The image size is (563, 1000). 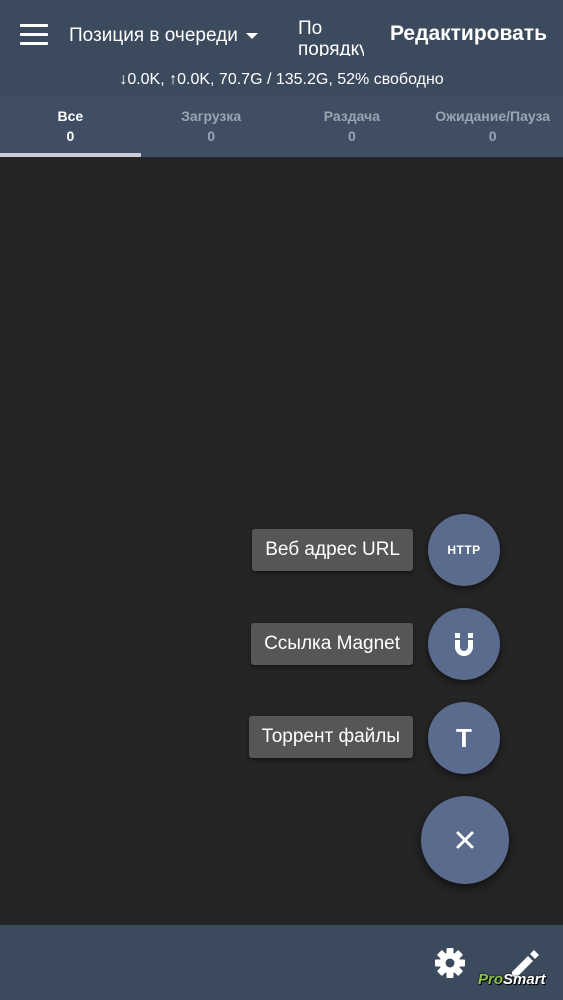 I want to click on sort-dropdown: Позиция в очереди, so click(x=163, y=36).